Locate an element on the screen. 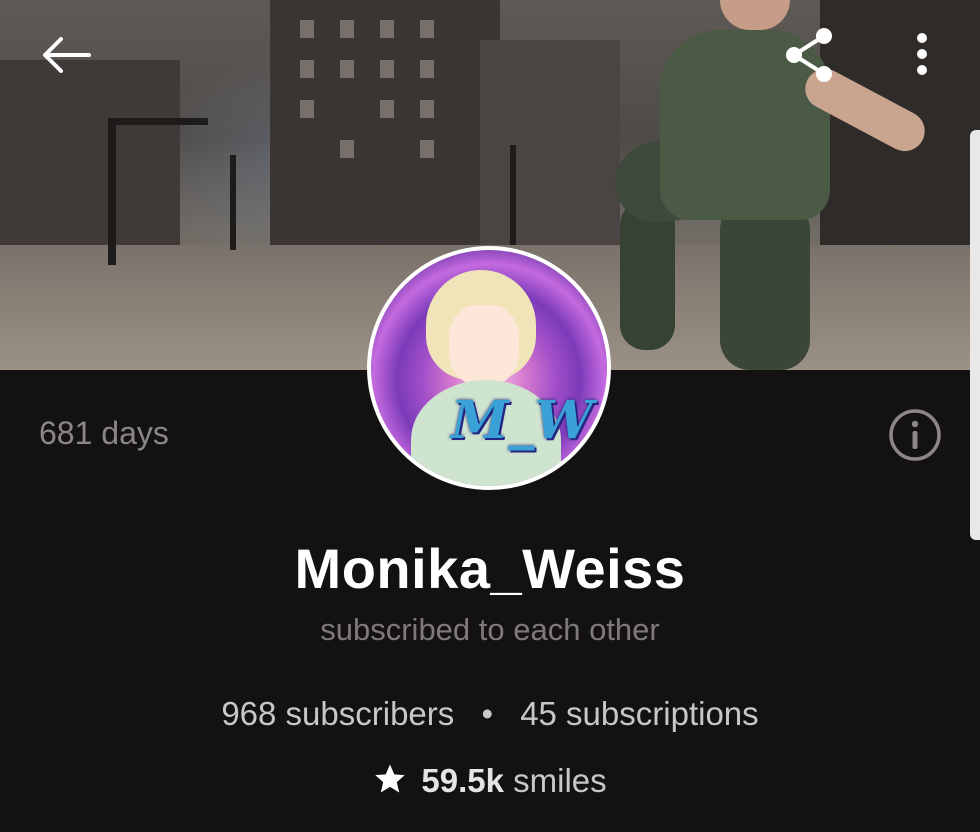  follow-stats: 968 subscribers • 45 subscriptions is located at coordinates (490, 714).